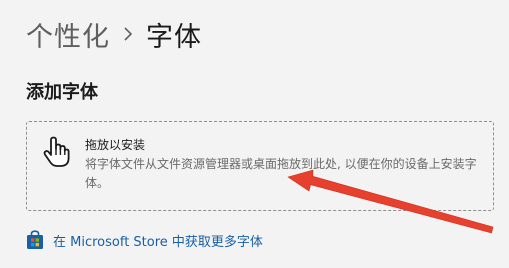  What do you see at coordinates (281, 173) in the screenshot?
I see `drop-zone-description: 将字体文件从文件资源管理器或桌面拖放到此处, 以便在你的设备上安装字体。` at bounding box center [281, 173].